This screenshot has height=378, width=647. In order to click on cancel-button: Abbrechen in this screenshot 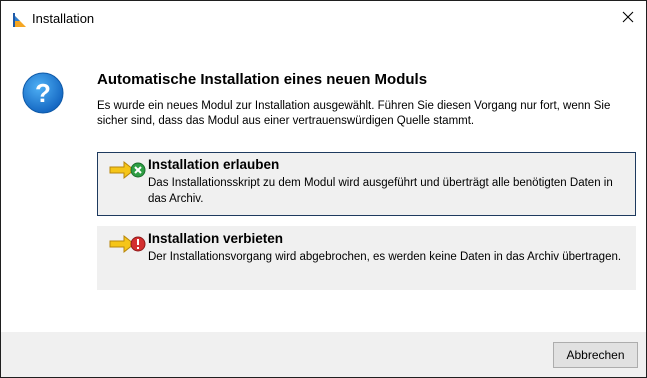, I will do `click(595, 355)`.